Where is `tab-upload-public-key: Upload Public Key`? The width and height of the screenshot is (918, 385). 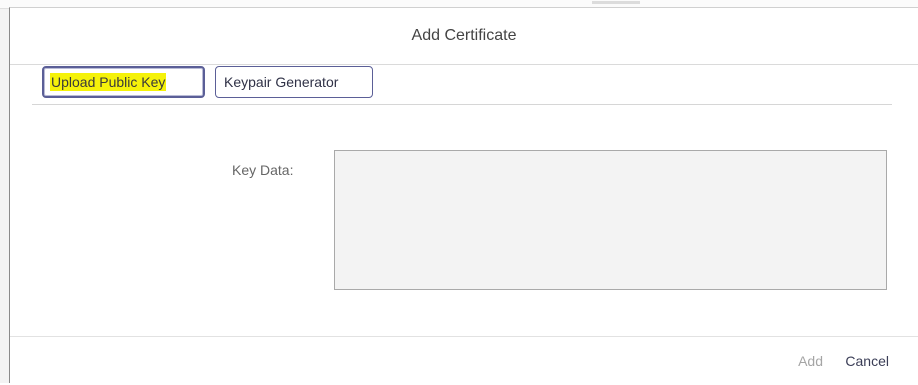
tab-upload-public-key: Upload Public Key is located at coordinates (123, 82).